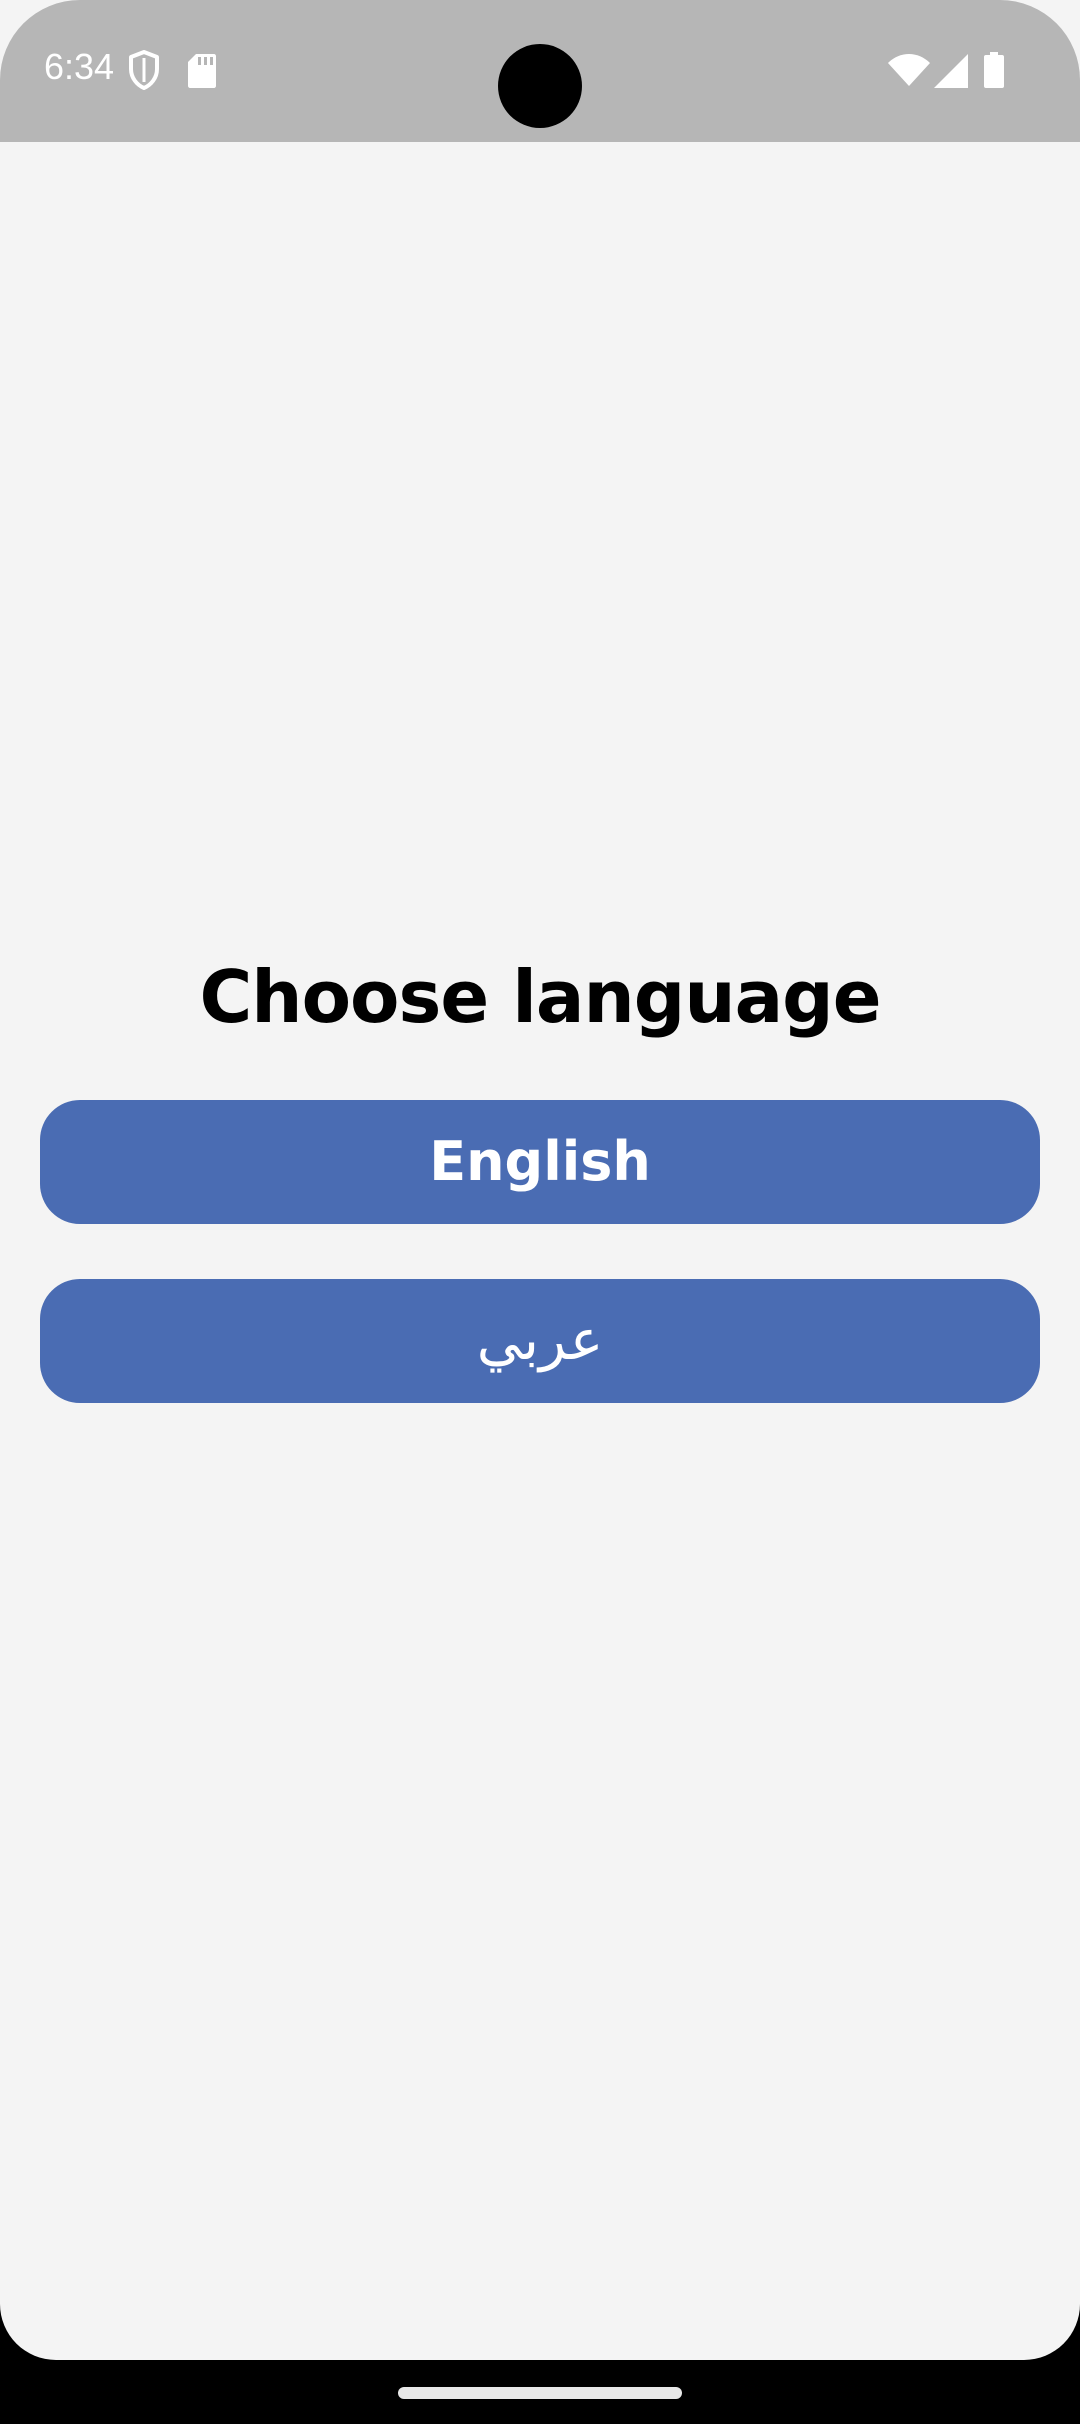  Describe the element at coordinates (144, 70) in the screenshot. I see `shield-icon` at that location.